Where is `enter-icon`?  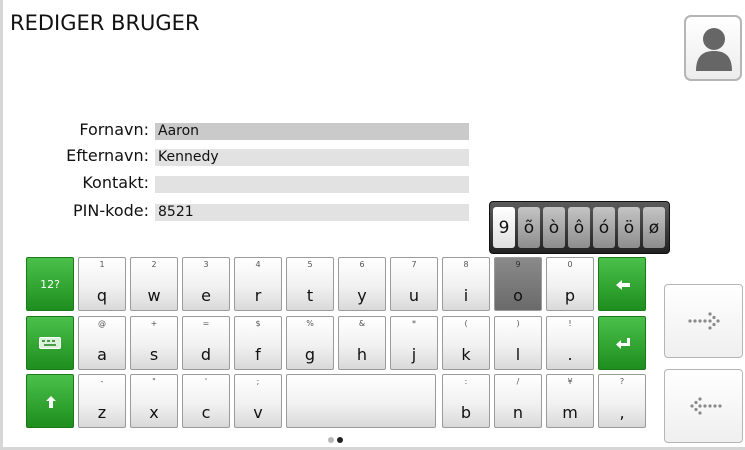
enter-icon is located at coordinates (623, 343).